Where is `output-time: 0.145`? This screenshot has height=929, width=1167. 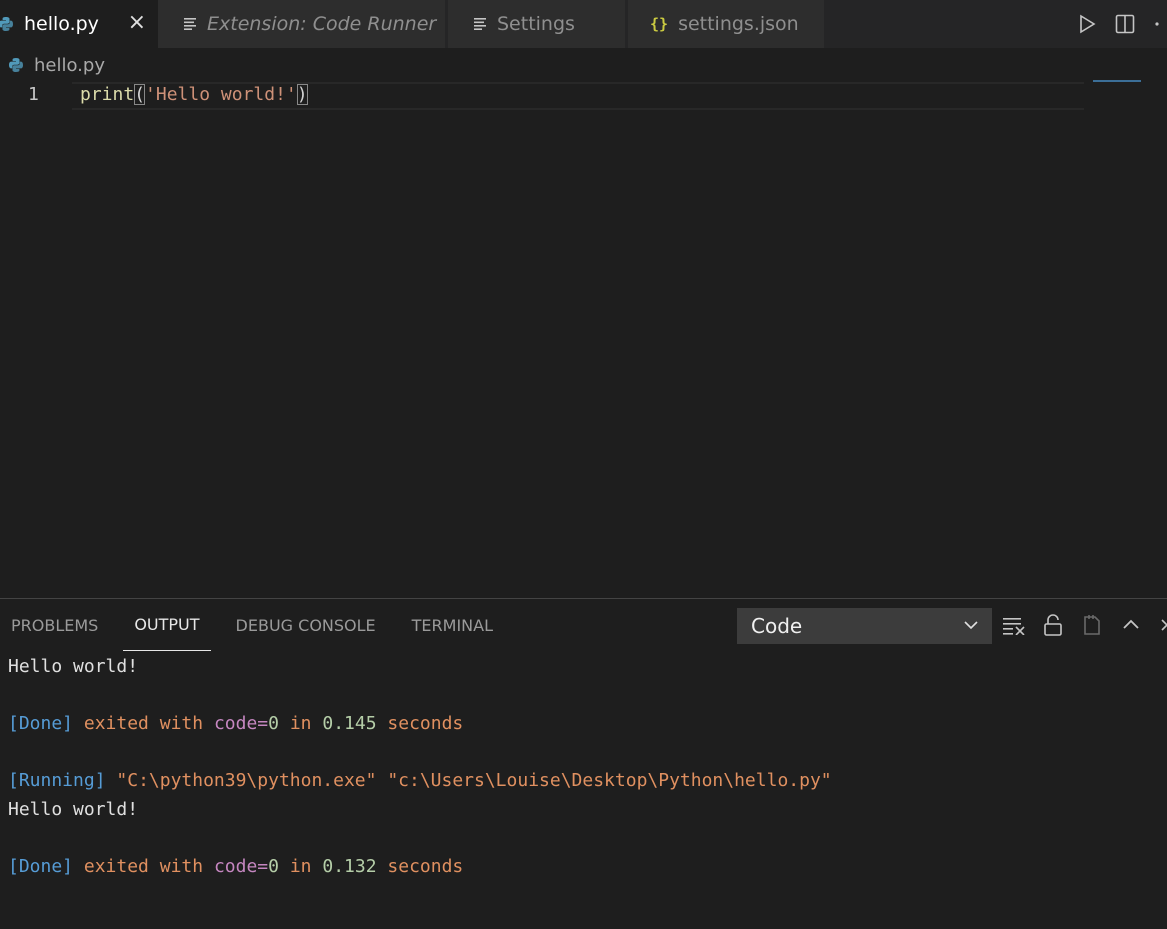
output-time: 0.145 is located at coordinates (349, 724).